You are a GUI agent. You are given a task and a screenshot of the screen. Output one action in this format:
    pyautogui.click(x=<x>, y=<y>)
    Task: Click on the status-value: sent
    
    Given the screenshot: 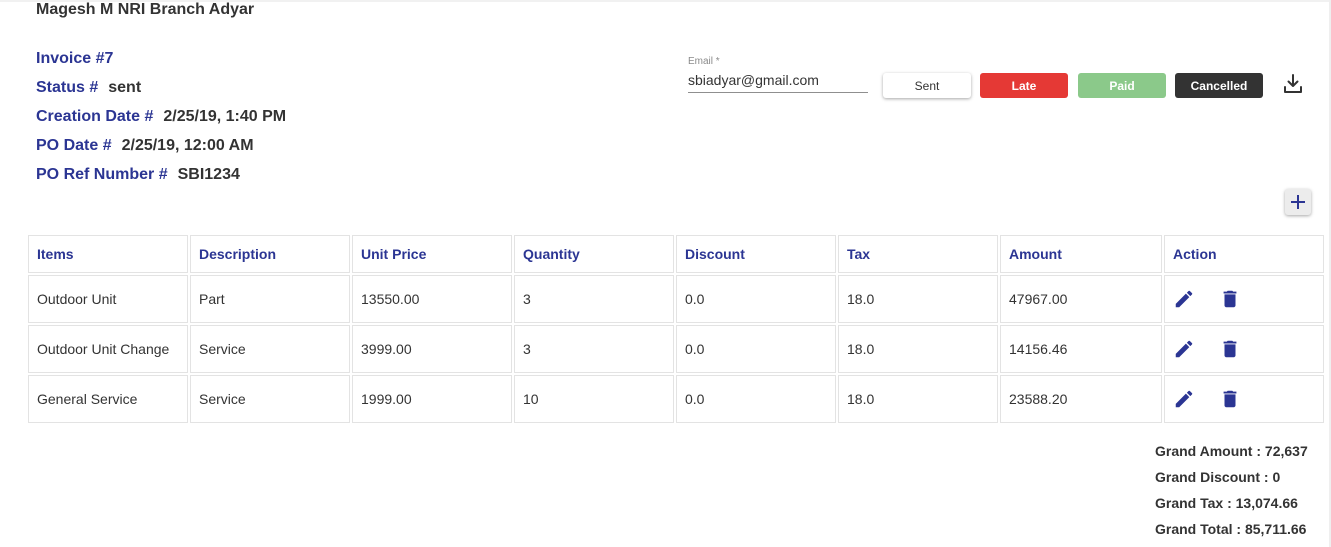 What is the action you would take?
    pyautogui.click(x=125, y=87)
    